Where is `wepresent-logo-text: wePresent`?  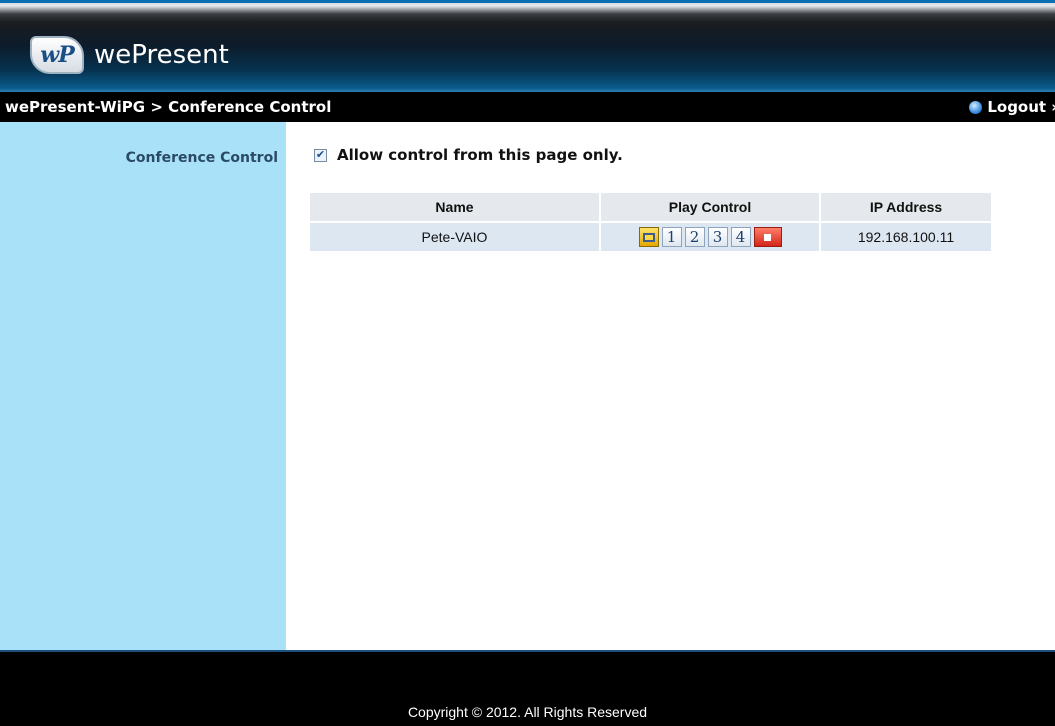 wepresent-logo-text: wePresent is located at coordinates (161, 55).